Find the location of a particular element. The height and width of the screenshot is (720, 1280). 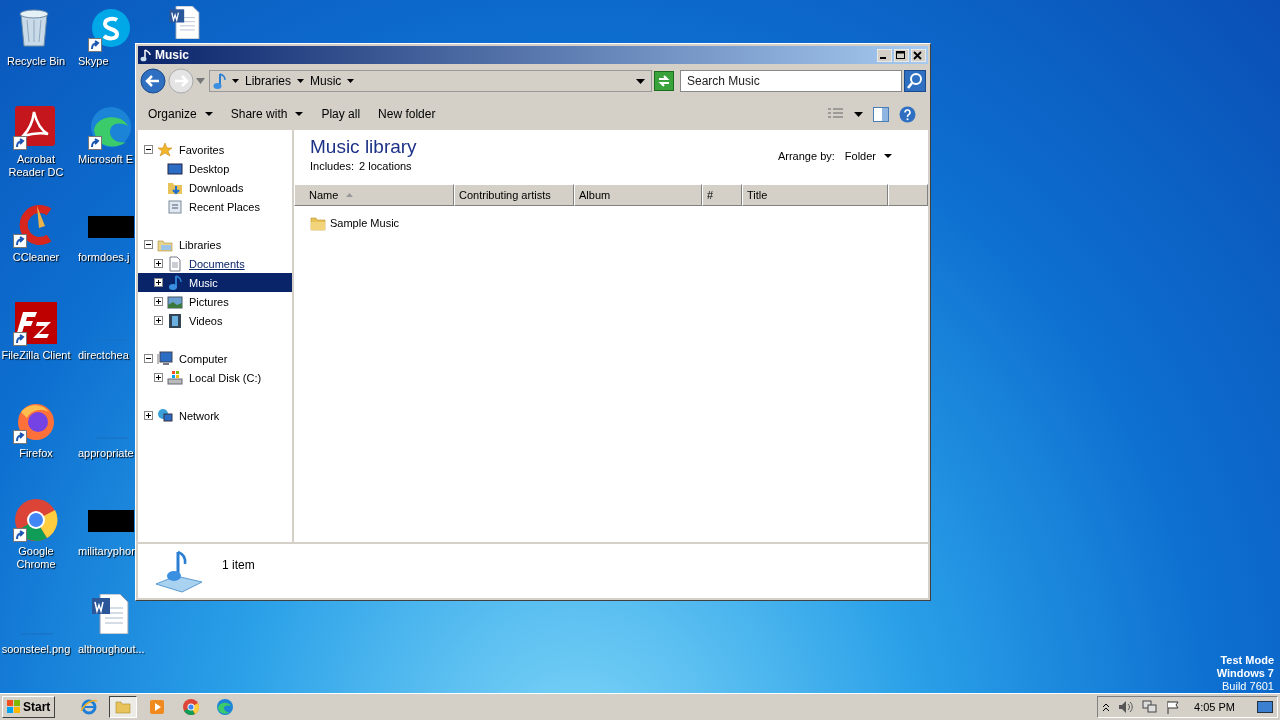

taskbar-app-button is located at coordinates (123, 707).